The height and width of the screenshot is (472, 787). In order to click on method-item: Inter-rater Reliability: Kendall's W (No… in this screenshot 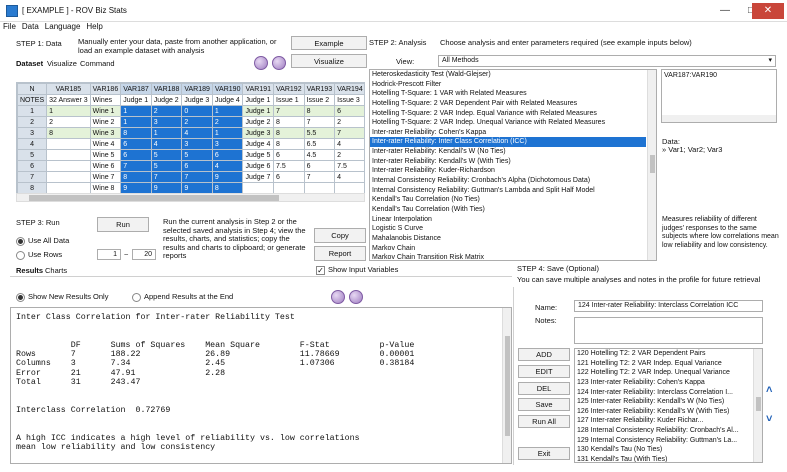, I will do `click(508, 152)`.